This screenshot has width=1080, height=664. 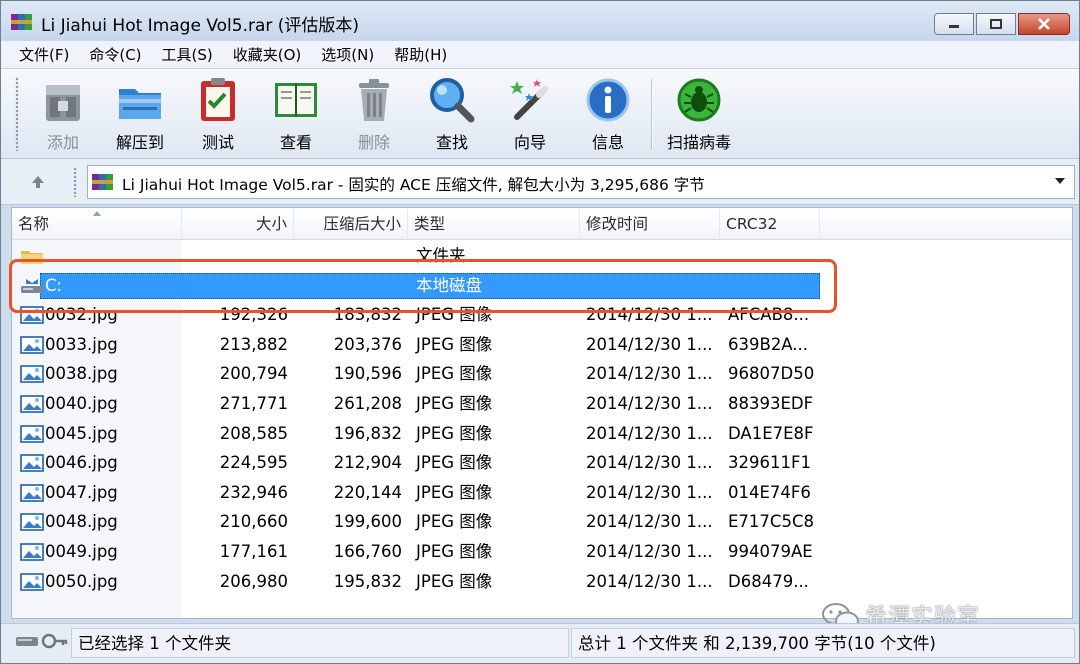 I want to click on cell-name: 0050.jpg, so click(x=81, y=581).